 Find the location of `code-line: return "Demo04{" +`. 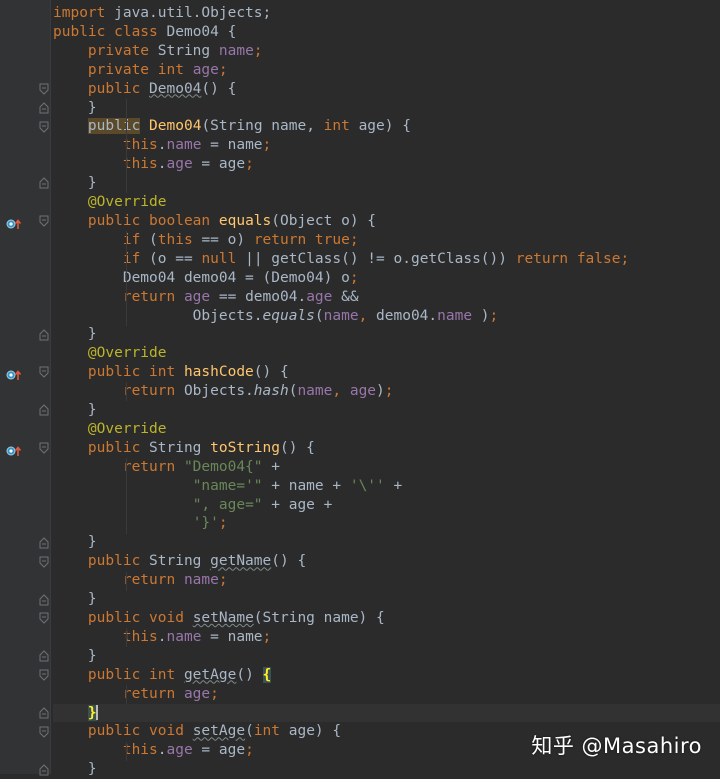

code-line: return "Demo04{" + is located at coordinates (386, 467).